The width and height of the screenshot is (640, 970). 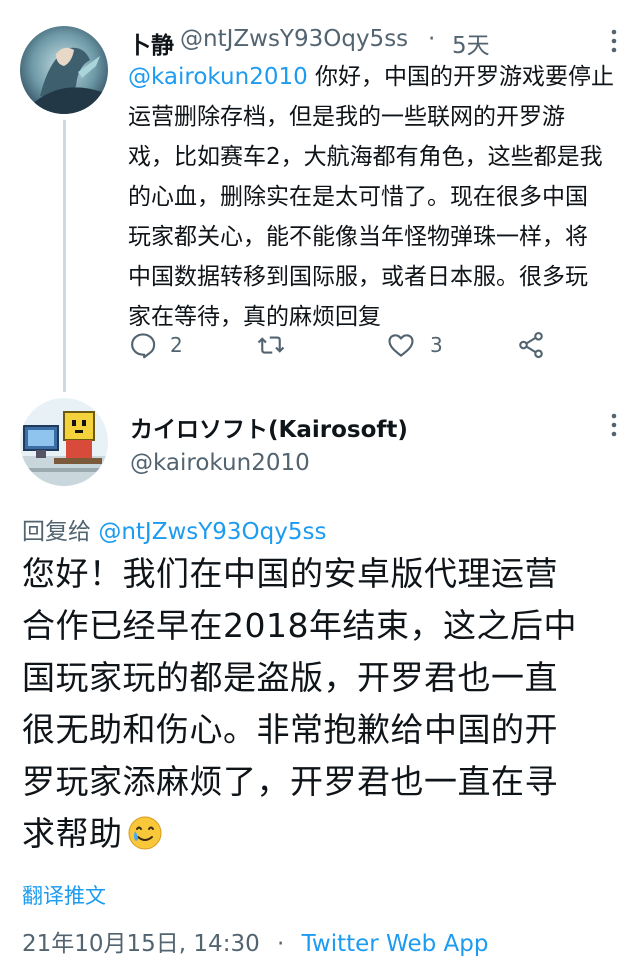 I want to click on reply-body-line: 家在等待，真的麻烦回复, so click(x=254, y=317).